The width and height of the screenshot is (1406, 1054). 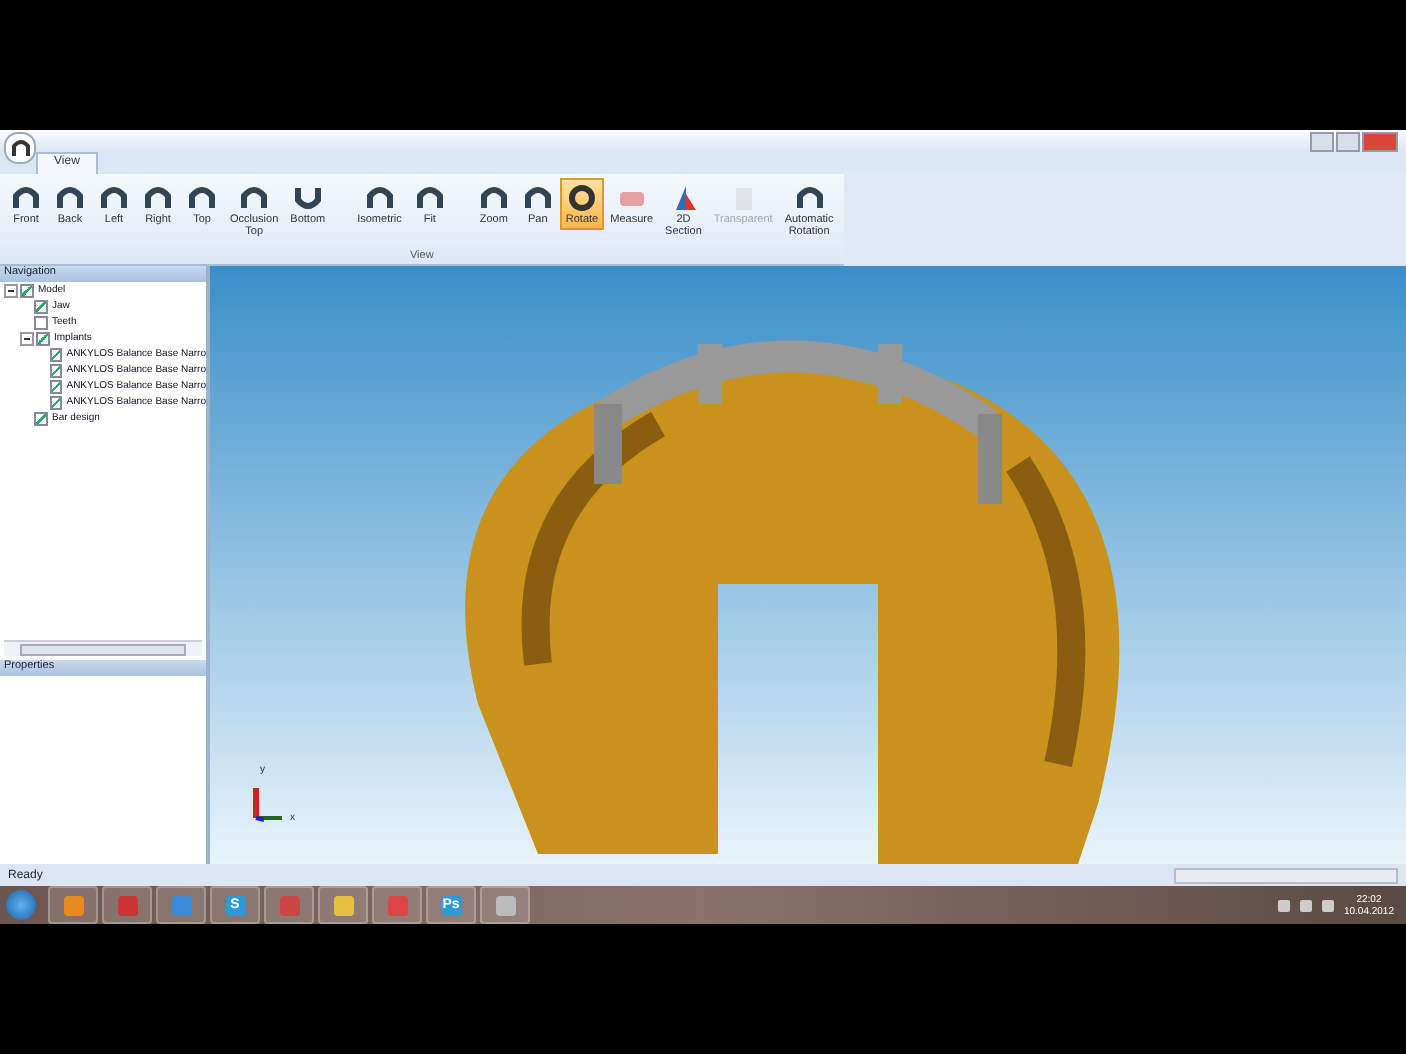 What do you see at coordinates (307, 198) in the screenshot?
I see `bottom-icon` at bounding box center [307, 198].